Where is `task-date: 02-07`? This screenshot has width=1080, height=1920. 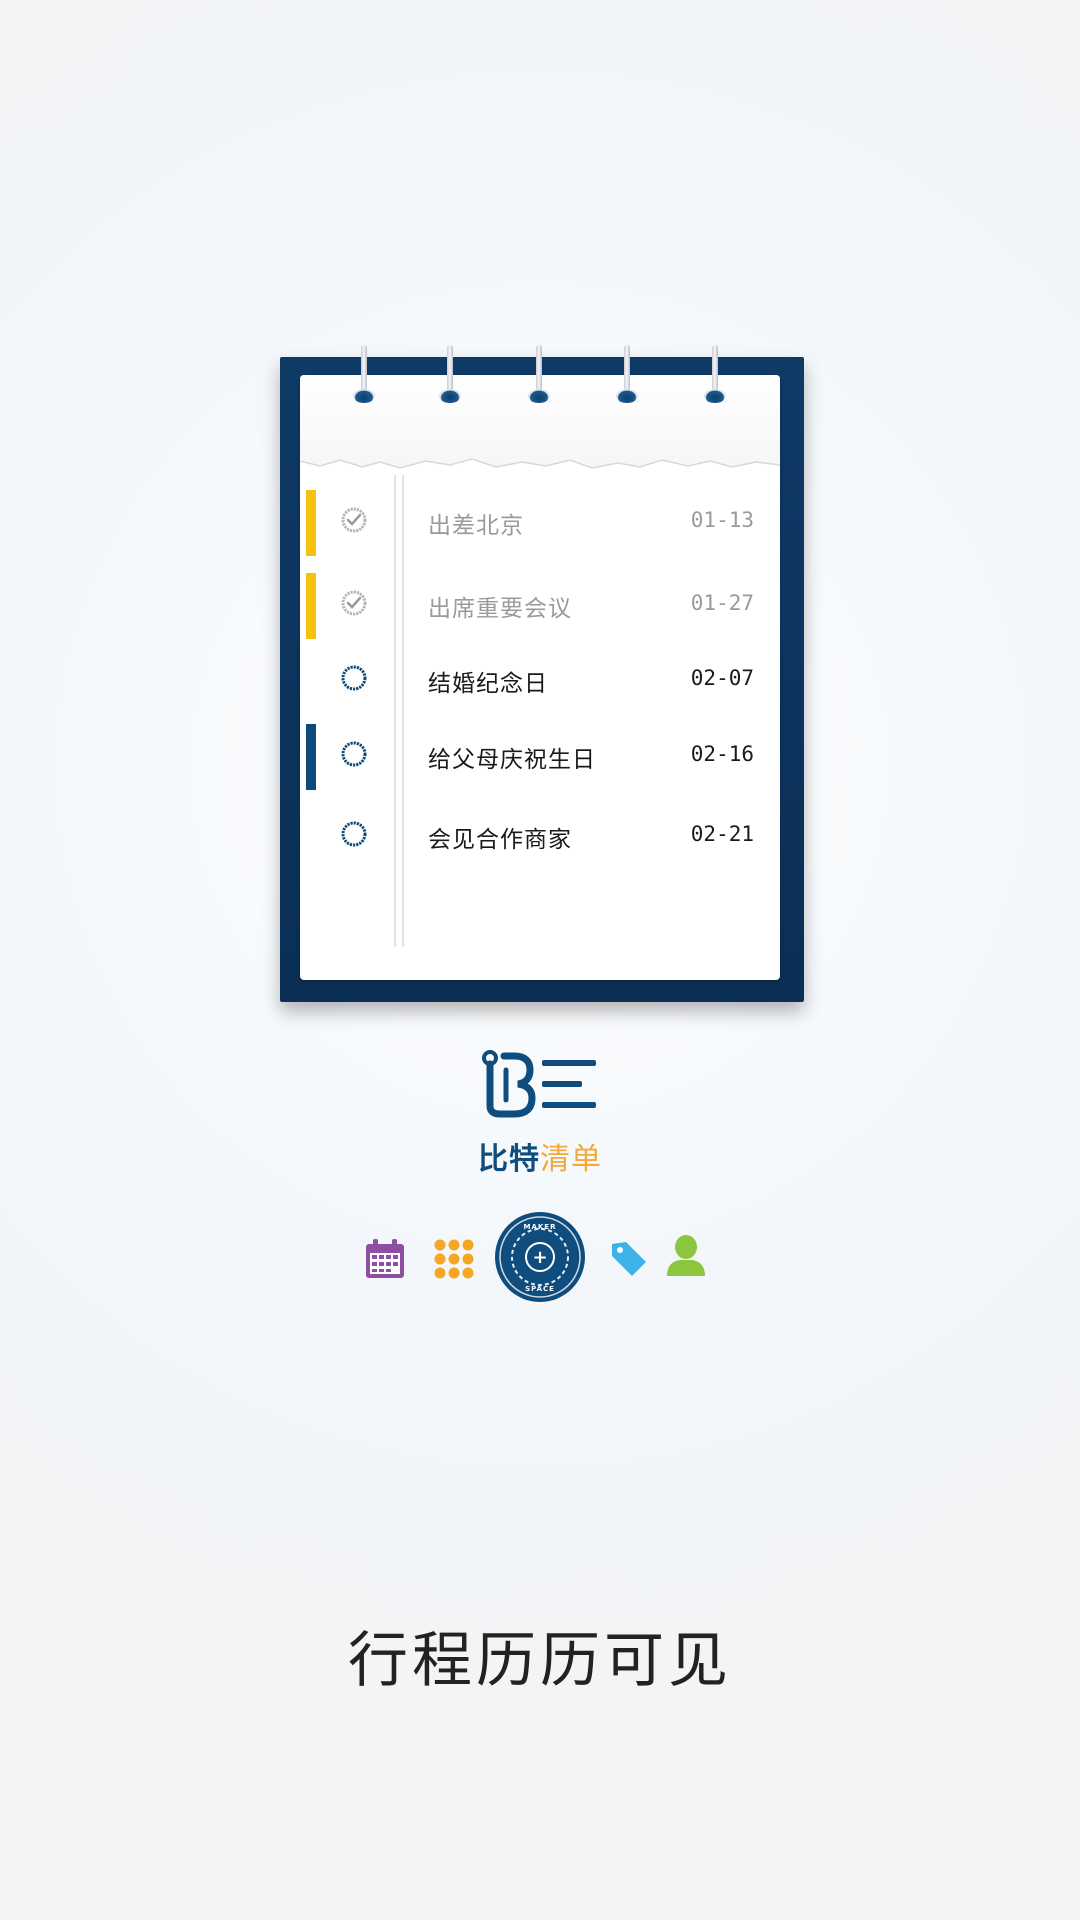
task-date: 02-07 is located at coordinates (722, 678).